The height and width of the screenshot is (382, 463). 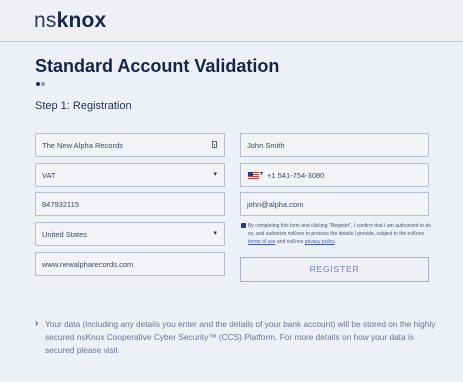 What do you see at coordinates (81, 20) in the screenshot?
I see `logo-name: knox` at bounding box center [81, 20].